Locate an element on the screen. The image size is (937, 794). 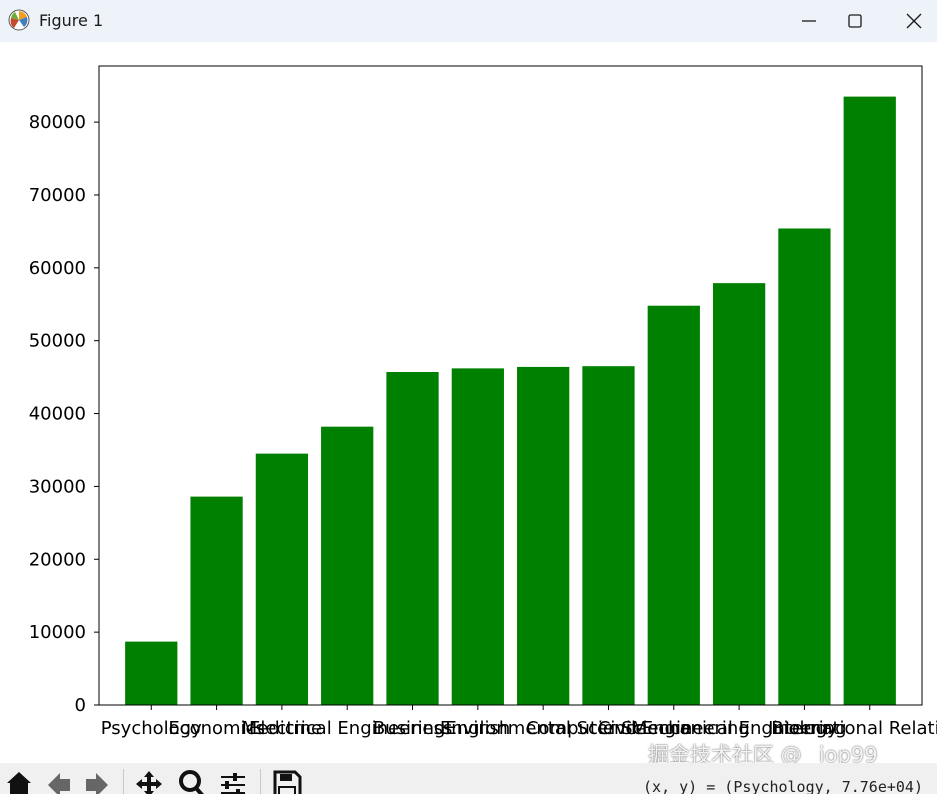
bar-english is located at coordinates (477, 536).